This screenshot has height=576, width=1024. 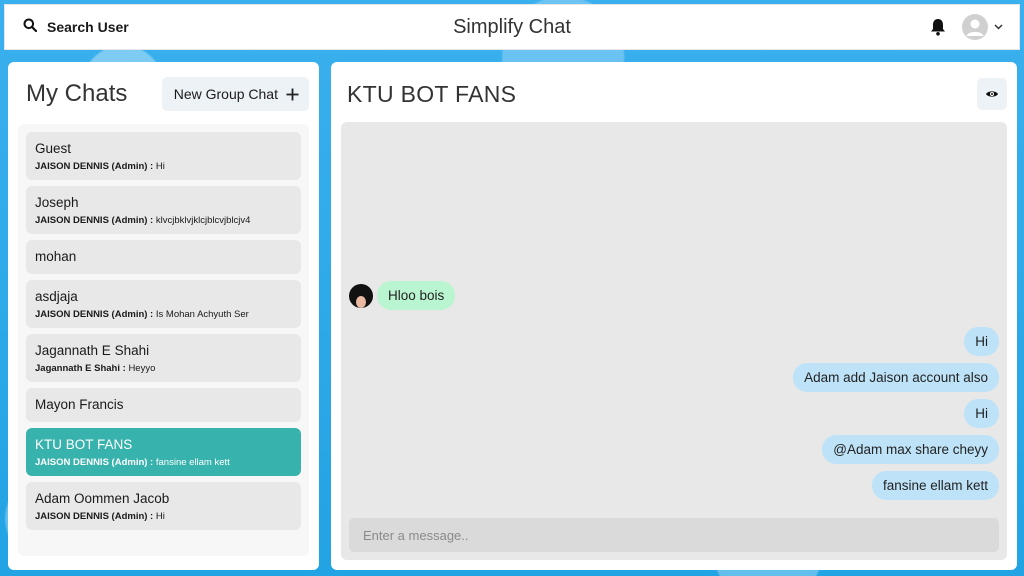 I want to click on sent-message: Adam add Jaison account also, so click(x=896, y=377).